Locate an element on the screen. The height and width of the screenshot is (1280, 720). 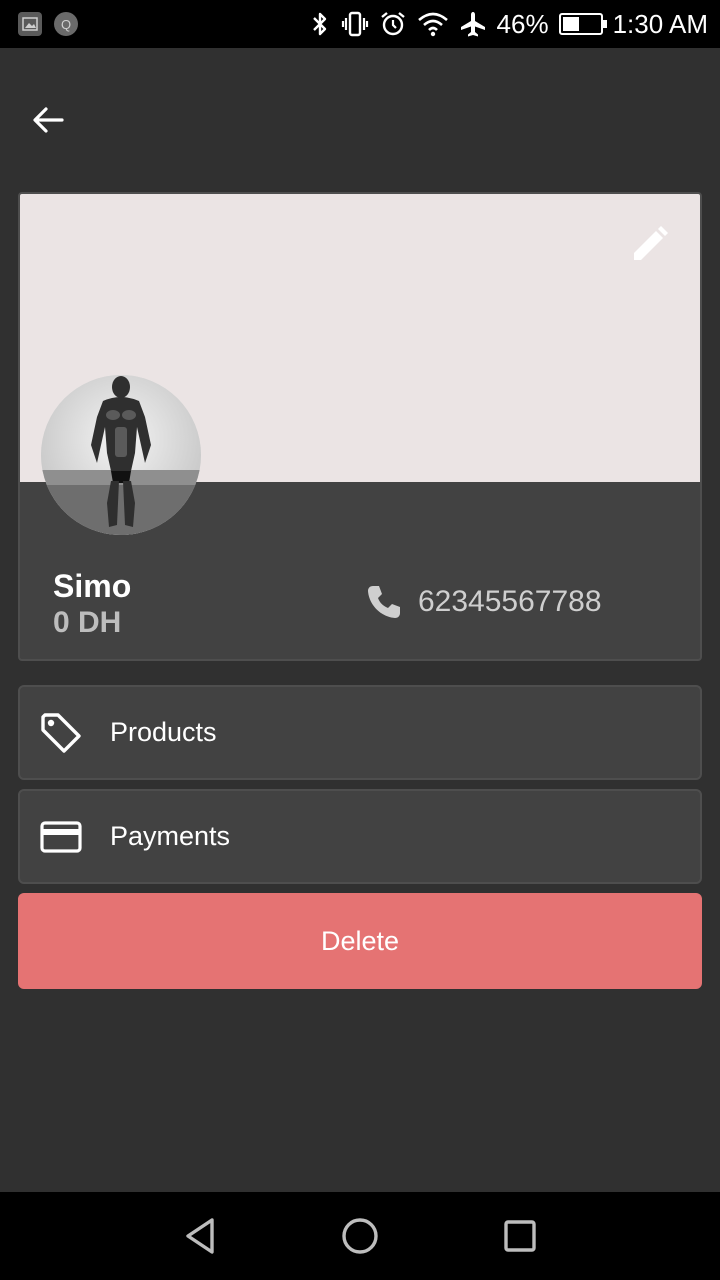
recents-square-icon is located at coordinates (520, 1236).